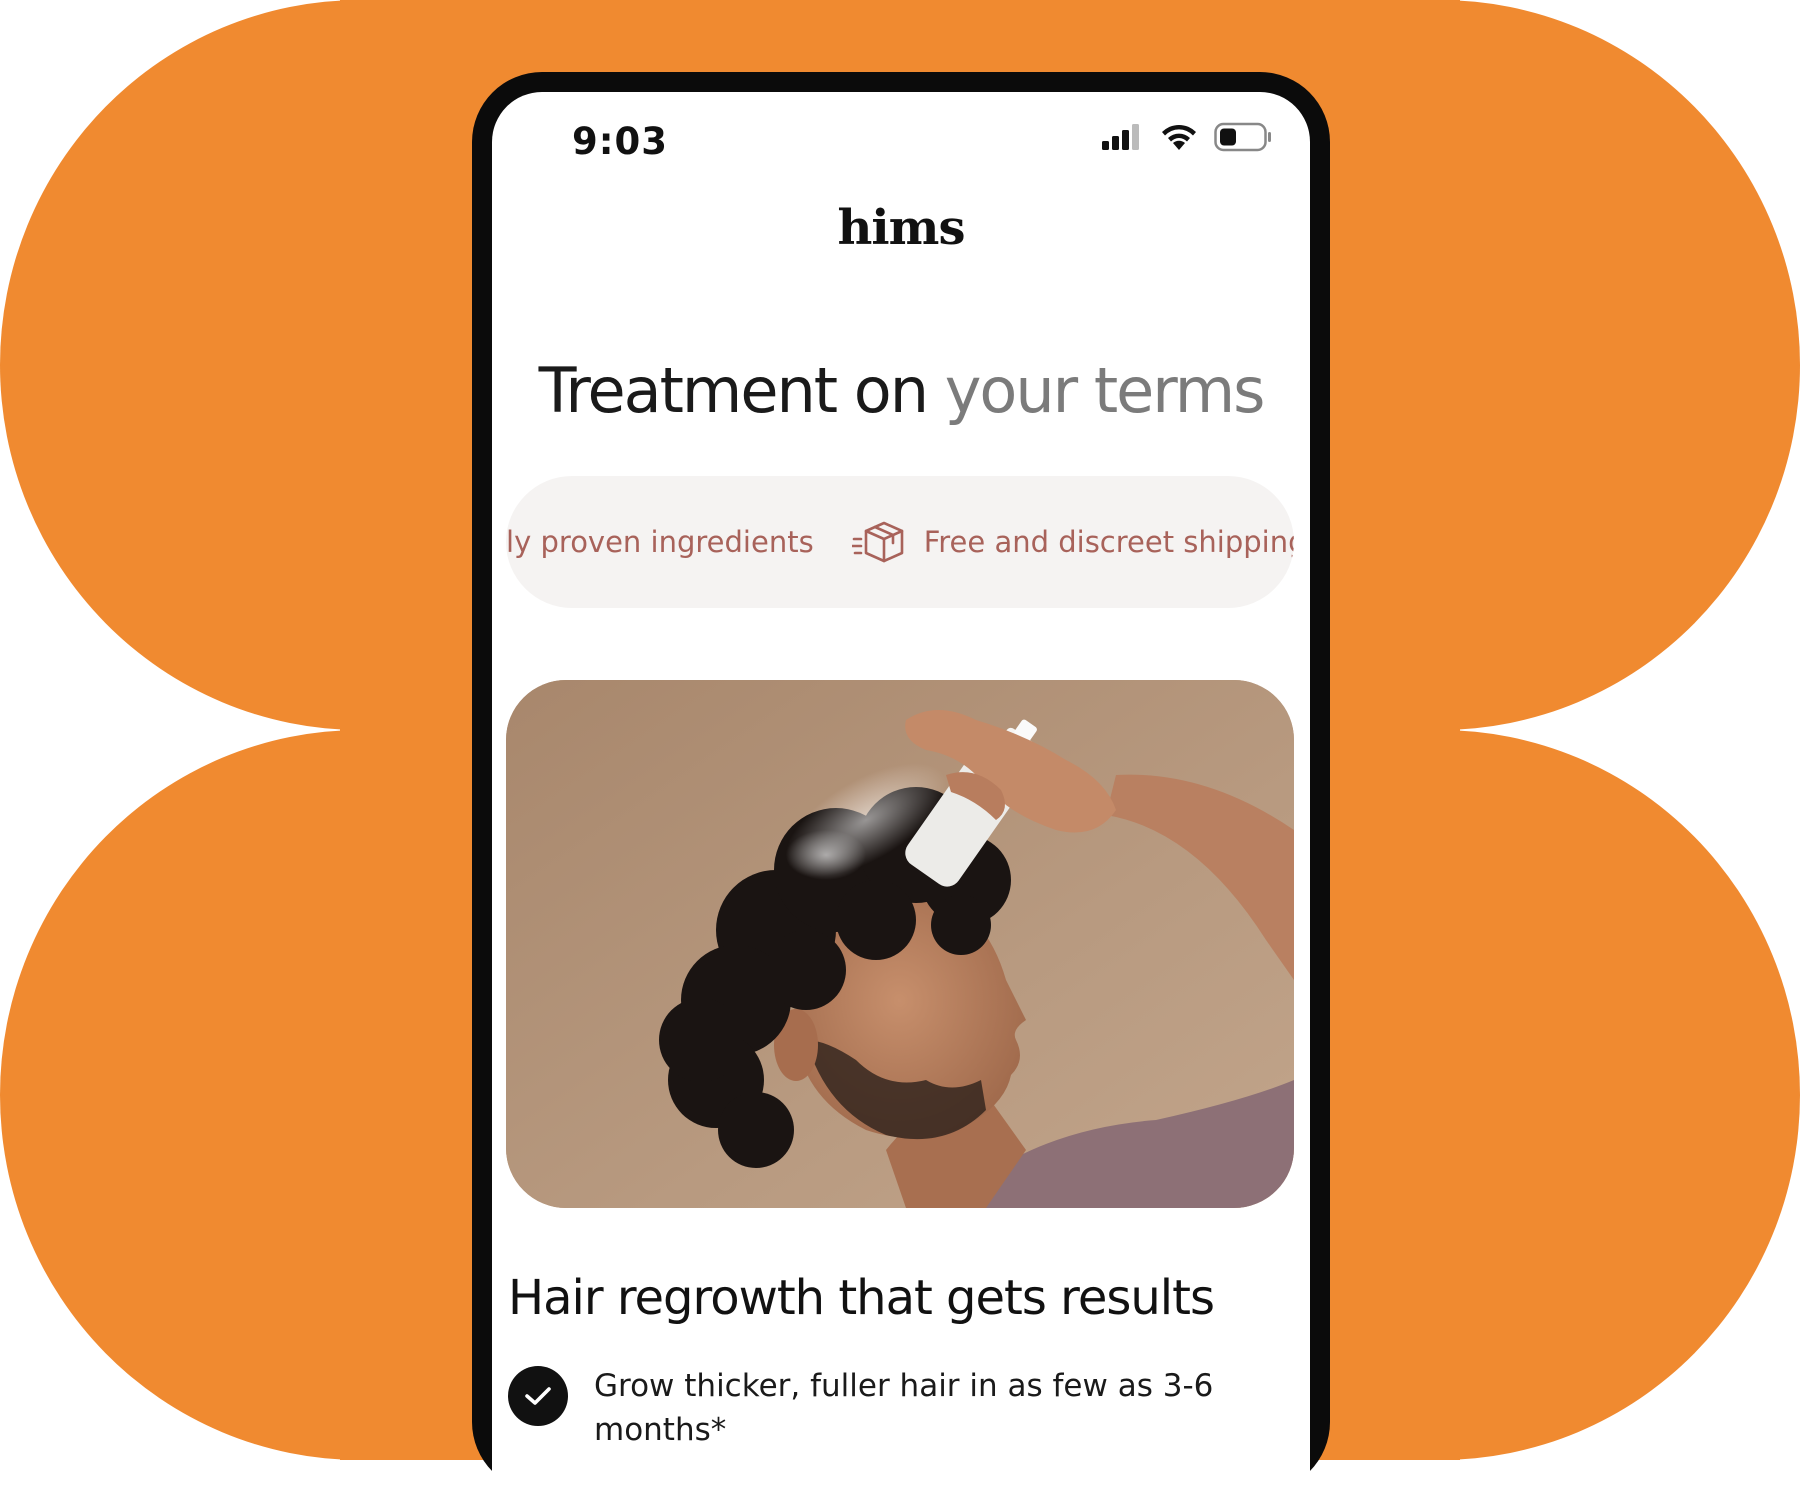 Image resolution: width=1800 pixels, height=1492 pixels. What do you see at coordinates (538, 1396) in the screenshot?
I see `check-icon` at bounding box center [538, 1396].